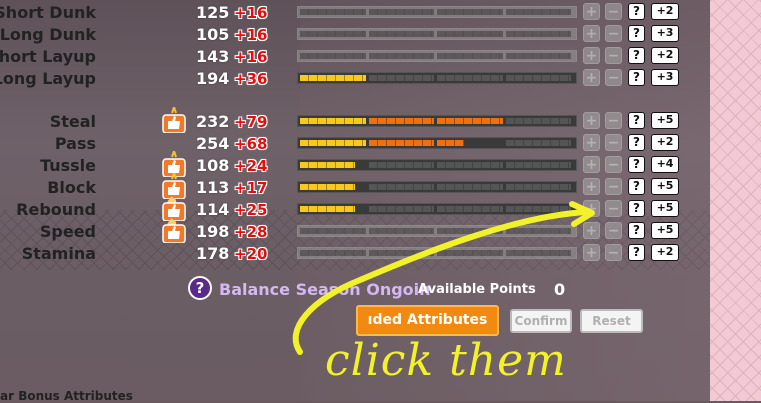  Describe the element at coordinates (251, 210) in the screenshot. I see `attribute-bonus: +25` at that location.